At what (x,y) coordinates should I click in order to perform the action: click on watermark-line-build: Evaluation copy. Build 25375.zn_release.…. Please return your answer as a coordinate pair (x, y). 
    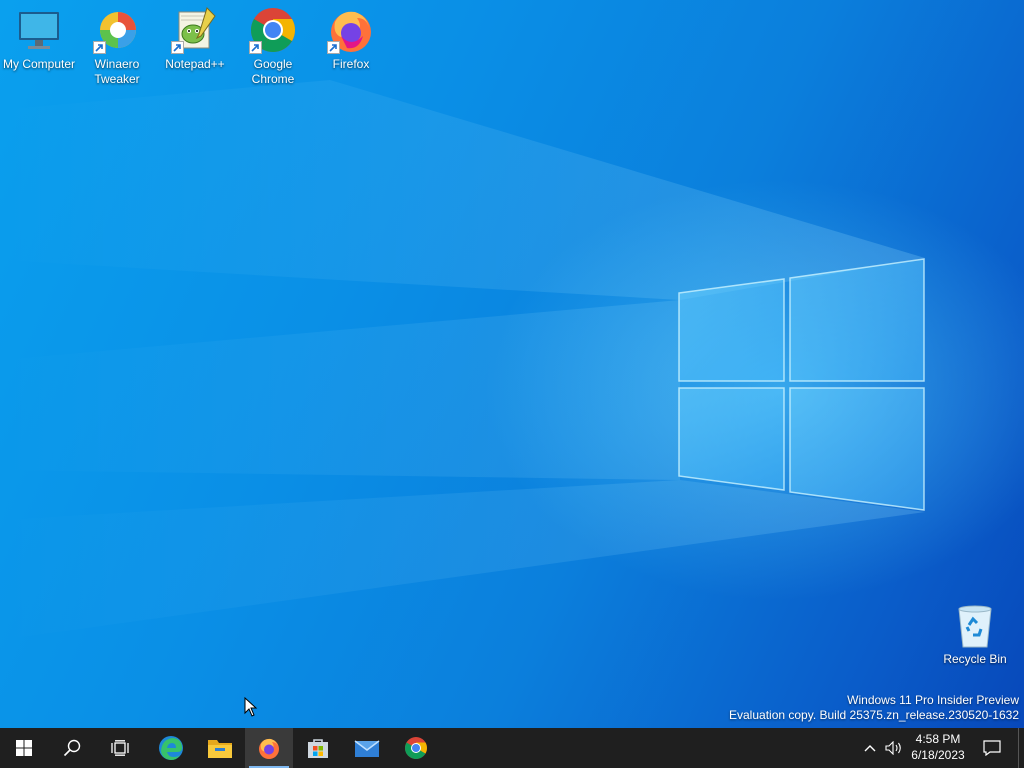
    Looking at the image, I should click on (874, 715).